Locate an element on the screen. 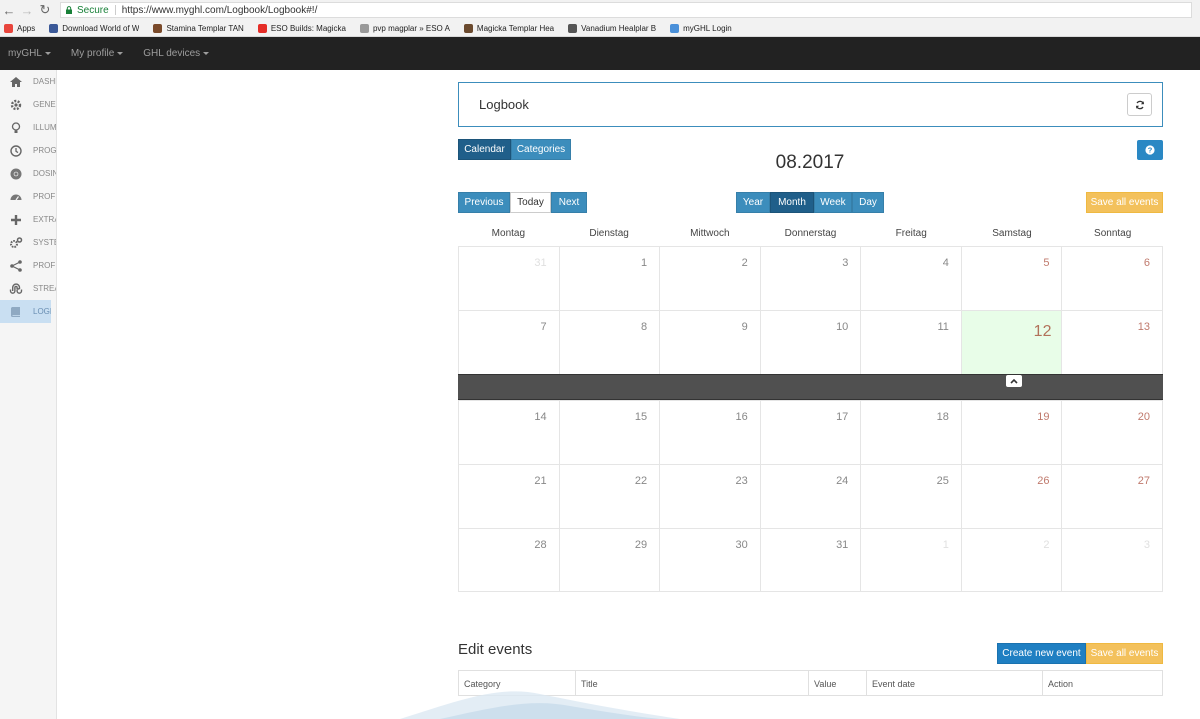 The image size is (1200, 719). chevron-up-icon is located at coordinates (1014, 381).